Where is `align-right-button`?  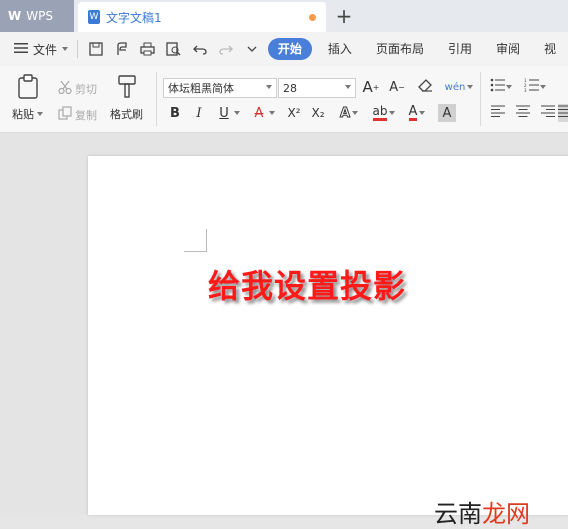 align-right-button is located at coordinates (548, 113).